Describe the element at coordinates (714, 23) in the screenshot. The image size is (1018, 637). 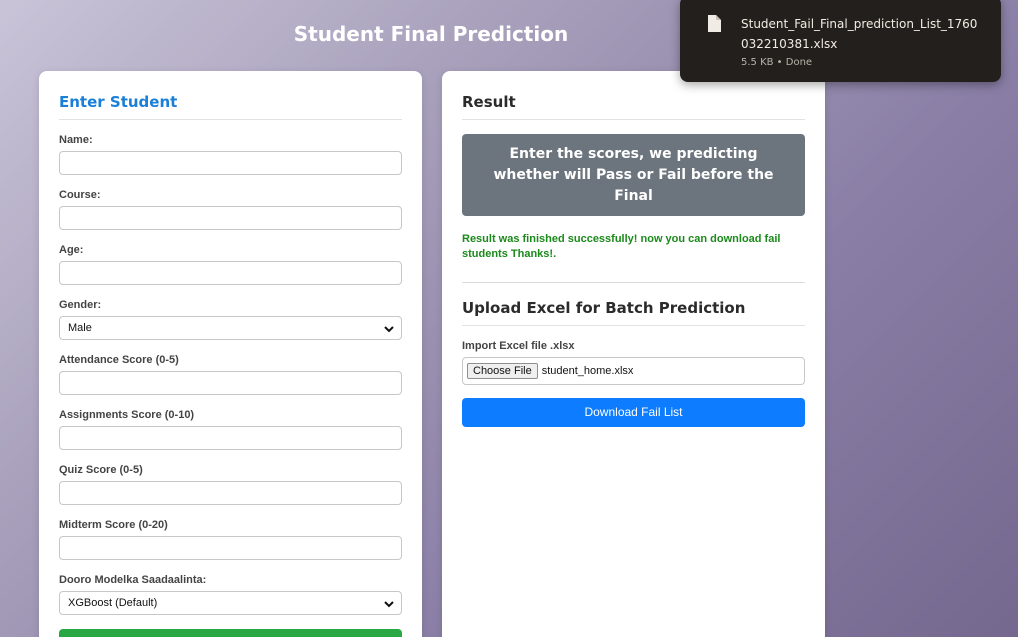
I see `document-icon` at that location.